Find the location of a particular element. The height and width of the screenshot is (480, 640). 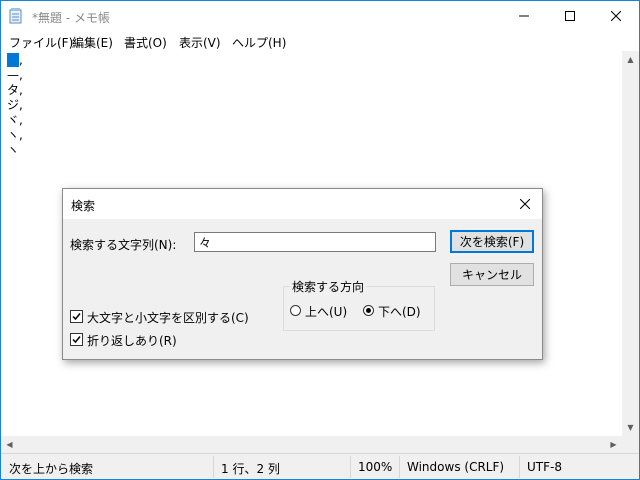

direction-down-radio is located at coordinates (368, 310).